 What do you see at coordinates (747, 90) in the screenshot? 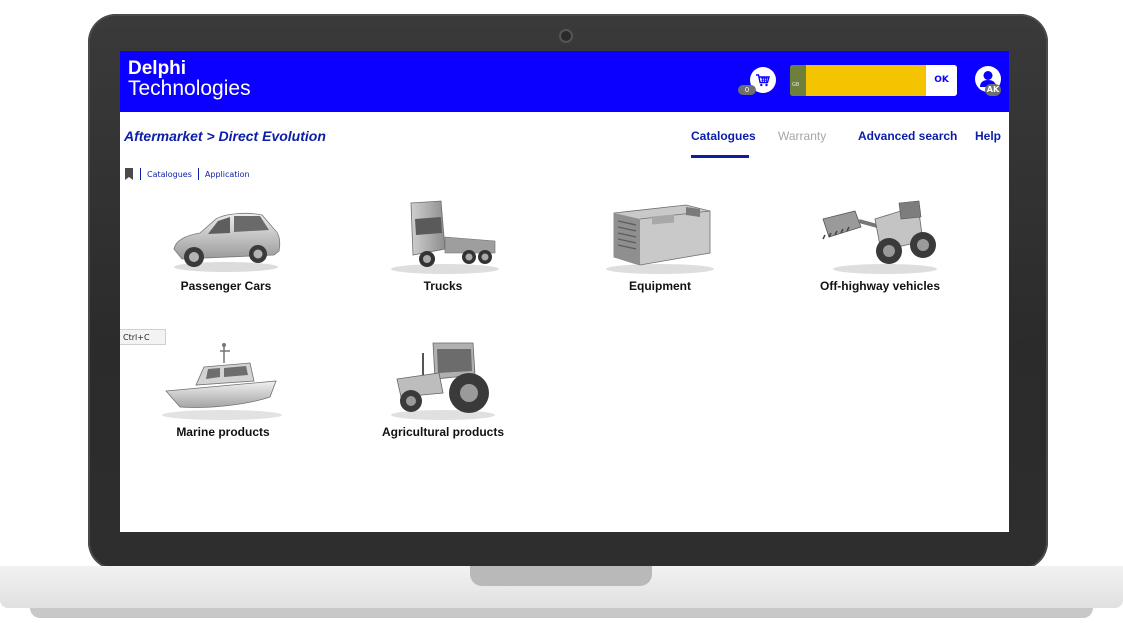
I see `cart-count-badge: 0` at bounding box center [747, 90].